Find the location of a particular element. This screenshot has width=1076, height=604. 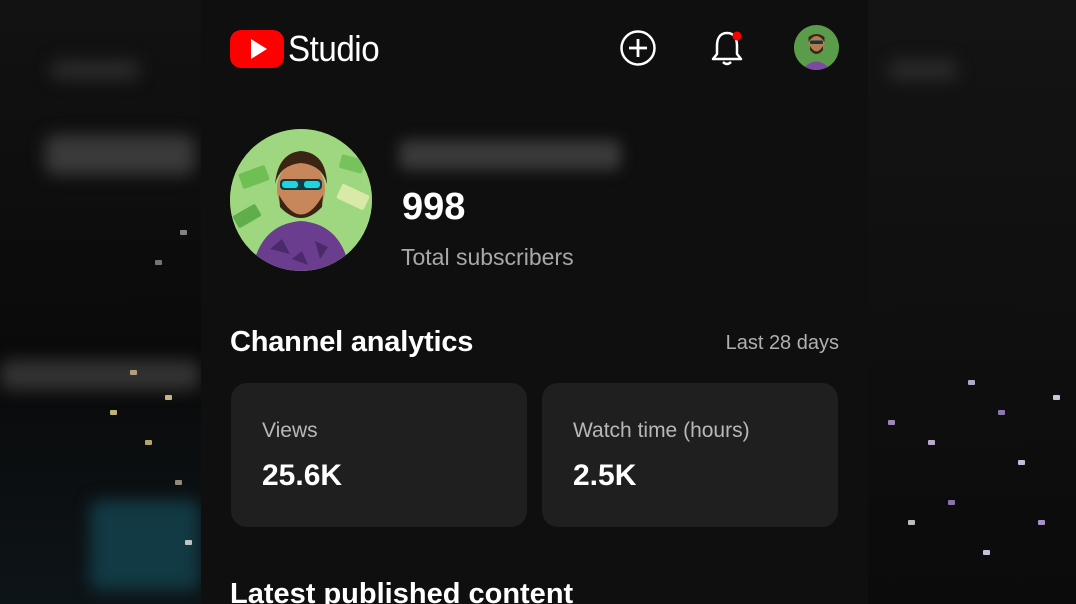

analytics-period: Last 28 days is located at coordinates (782, 343).